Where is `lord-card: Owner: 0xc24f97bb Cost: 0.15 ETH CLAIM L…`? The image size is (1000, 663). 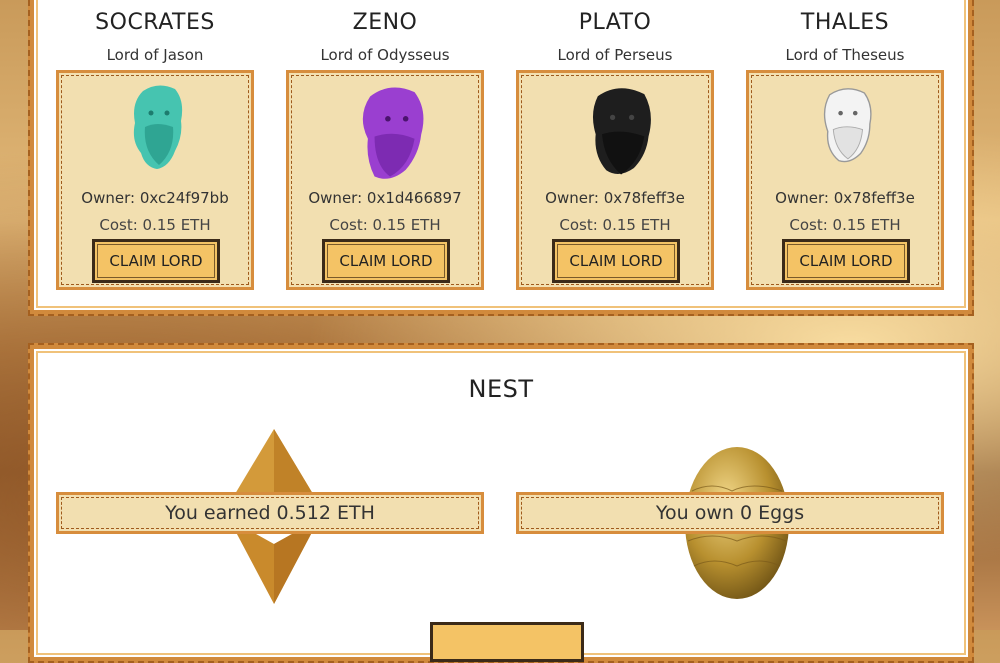 lord-card: Owner: 0xc24f97bb Cost: 0.15 ETH CLAIM L… is located at coordinates (155, 180).